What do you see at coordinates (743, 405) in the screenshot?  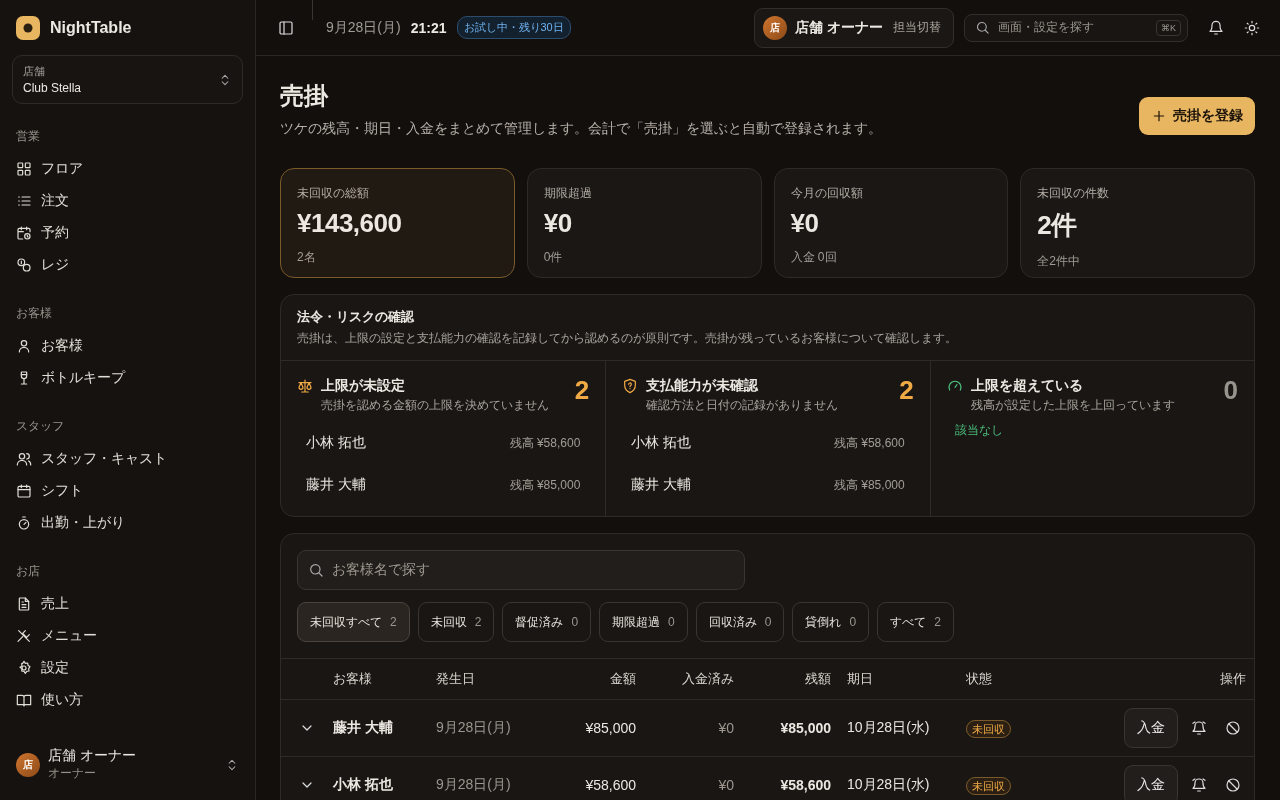 I see `check-description: 確認方法と日付の記録がありません` at bounding box center [743, 405].